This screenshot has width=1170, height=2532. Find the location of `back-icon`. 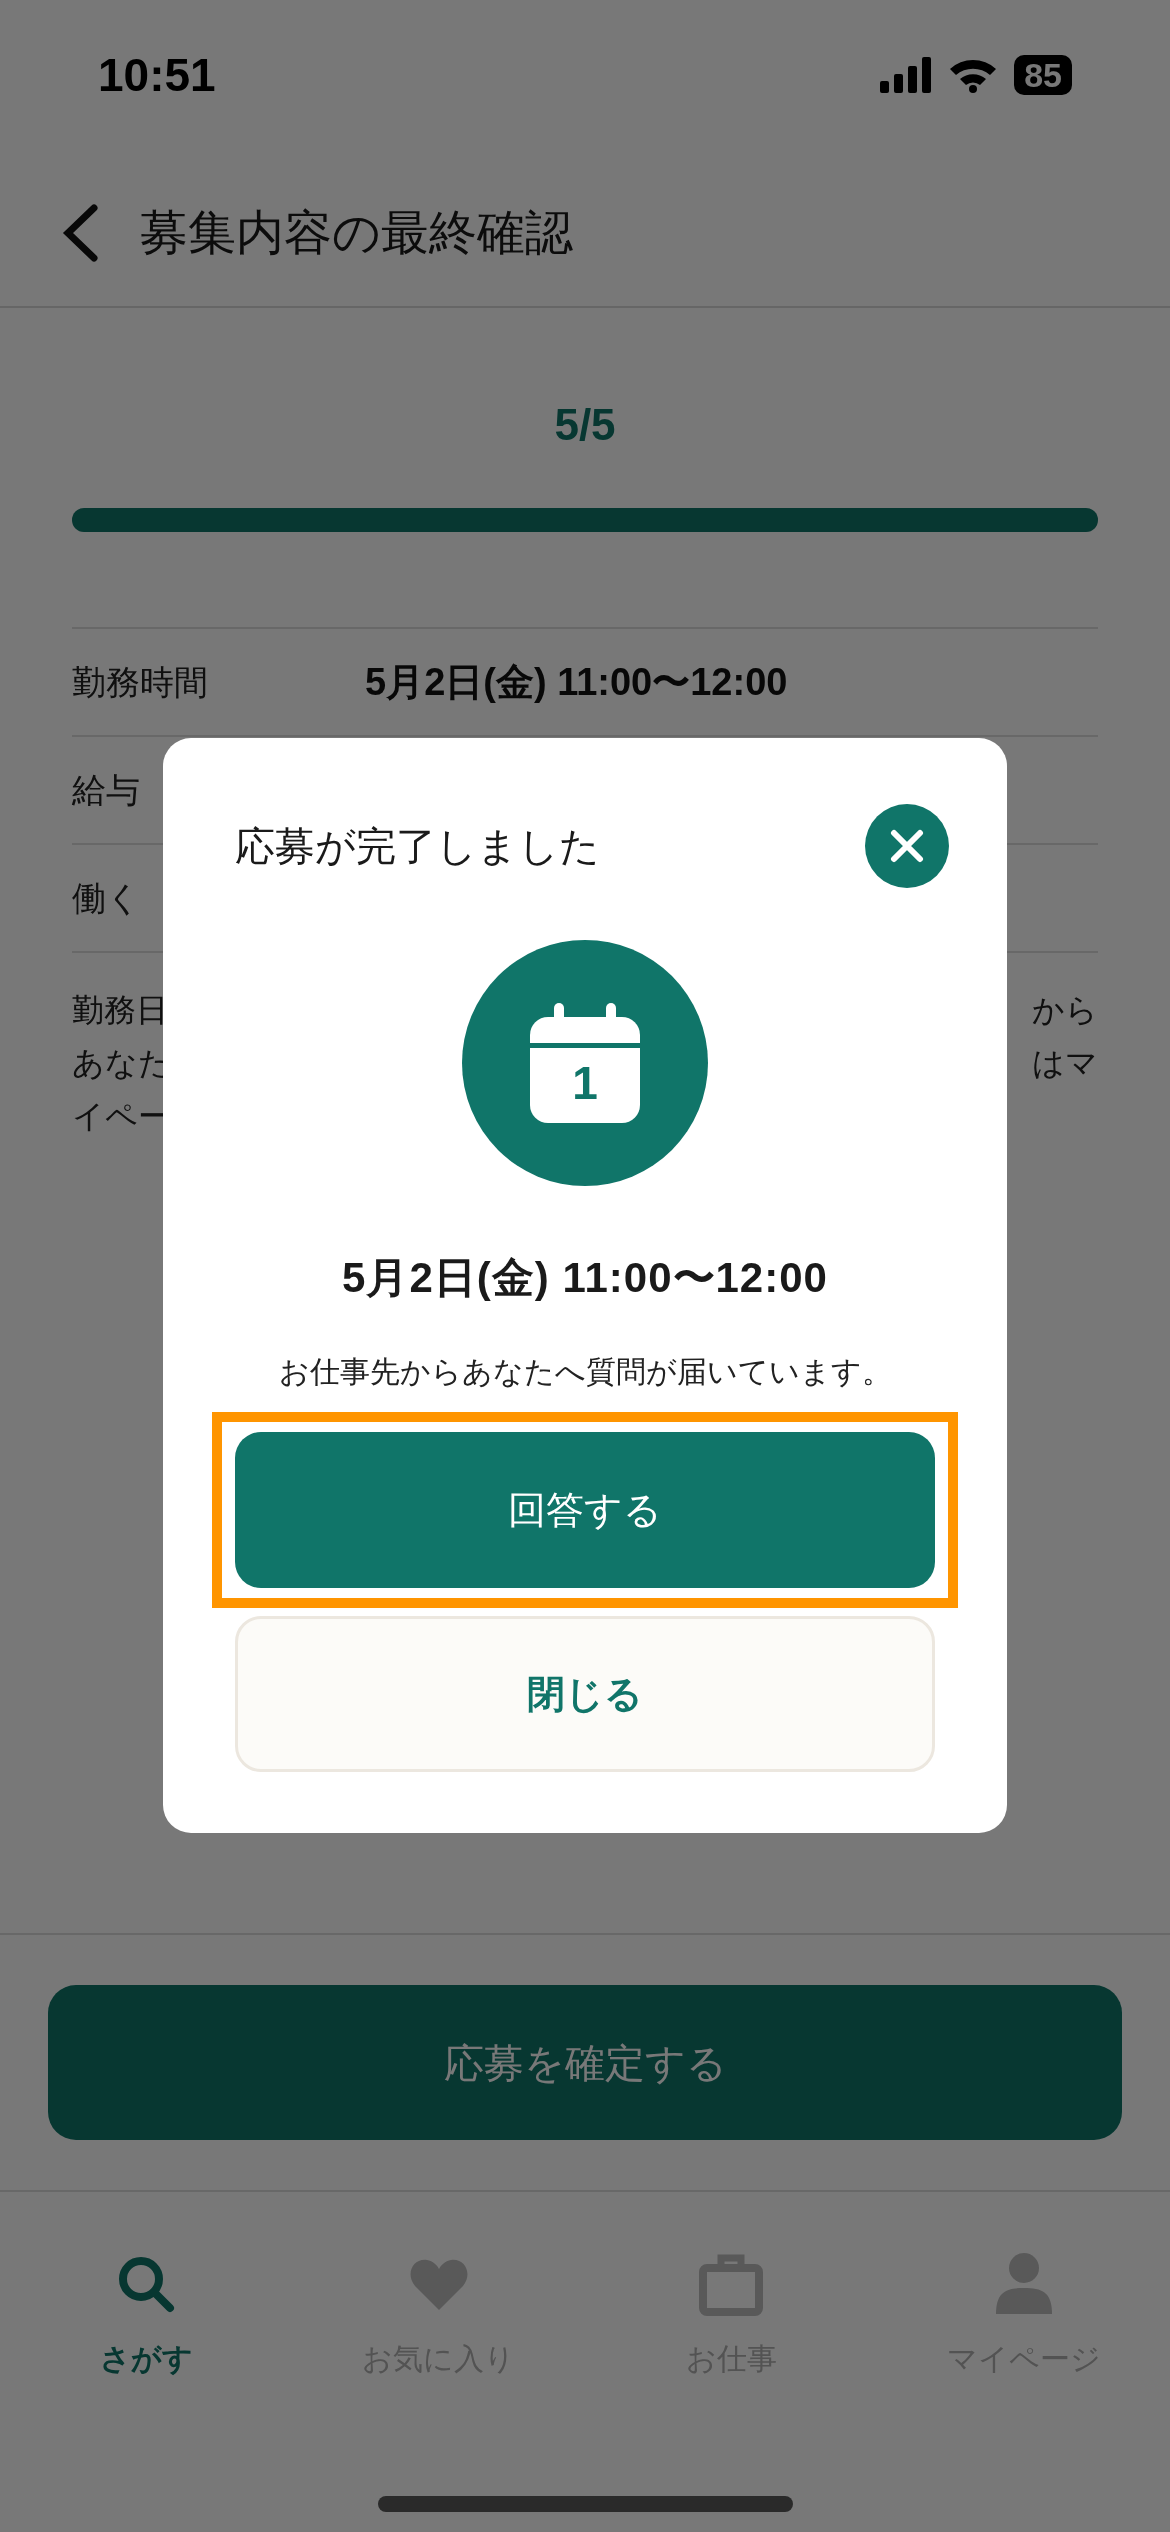

back-icon is located at coordinates (80, 233).